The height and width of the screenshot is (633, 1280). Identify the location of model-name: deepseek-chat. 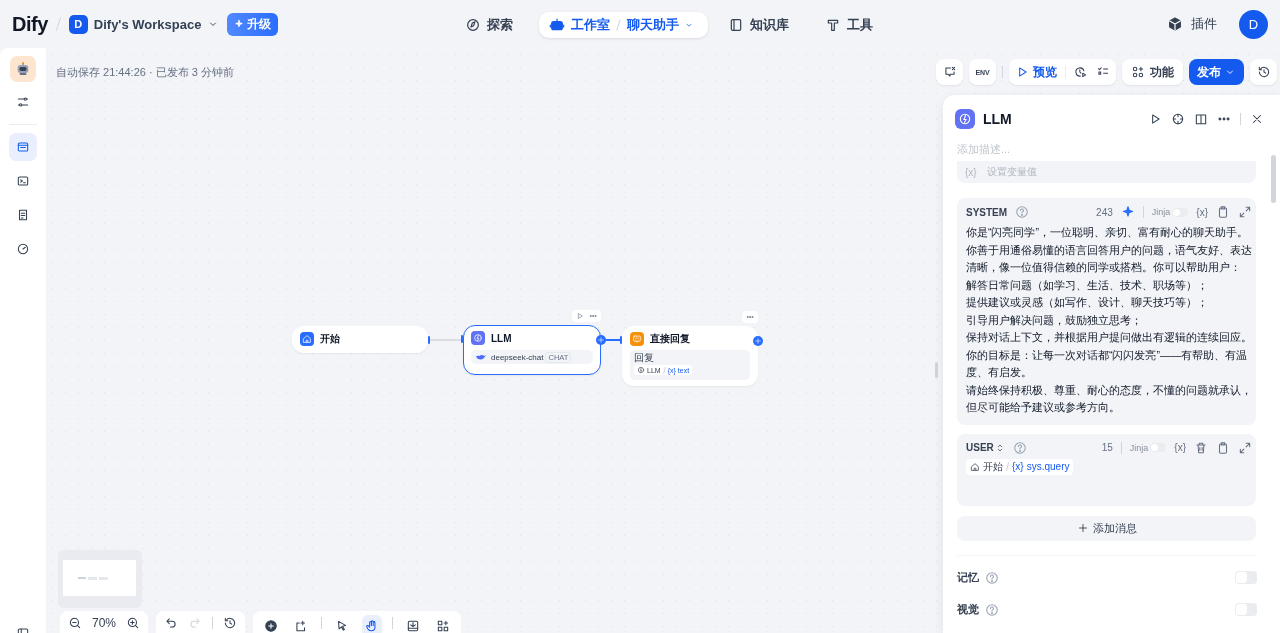
(517, 357).